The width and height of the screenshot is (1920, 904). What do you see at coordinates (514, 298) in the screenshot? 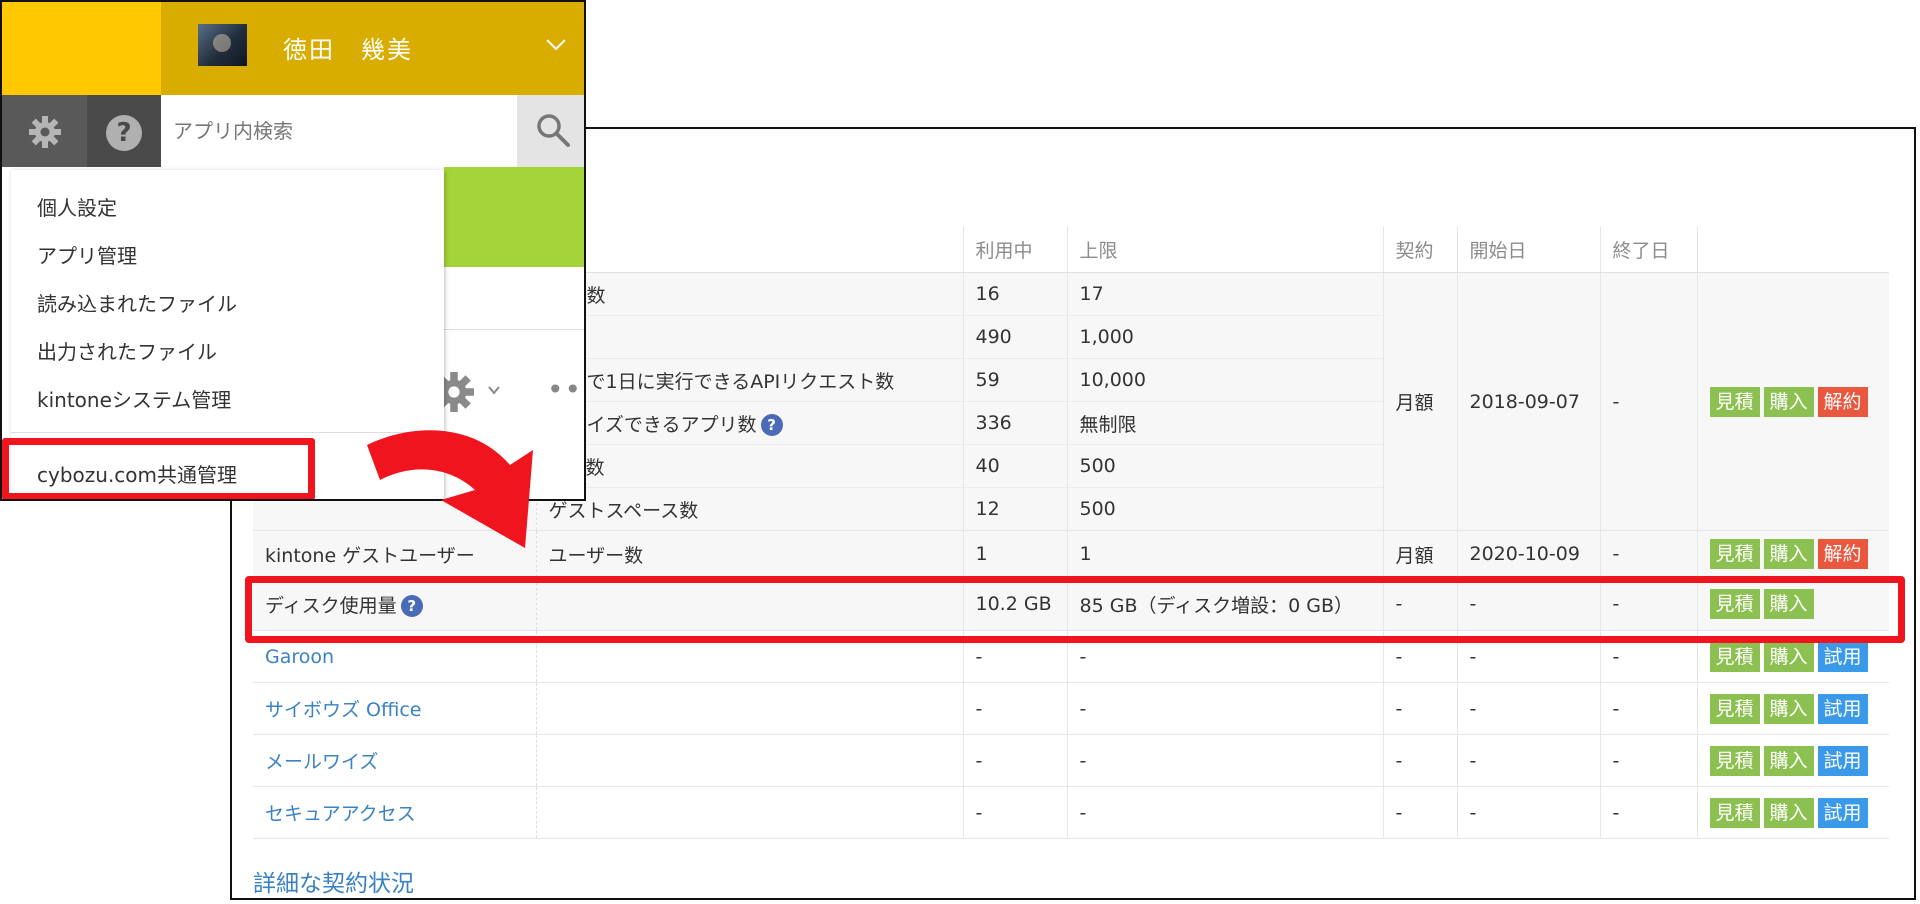
I see `app-subheader` at bounding box center [514, 298].